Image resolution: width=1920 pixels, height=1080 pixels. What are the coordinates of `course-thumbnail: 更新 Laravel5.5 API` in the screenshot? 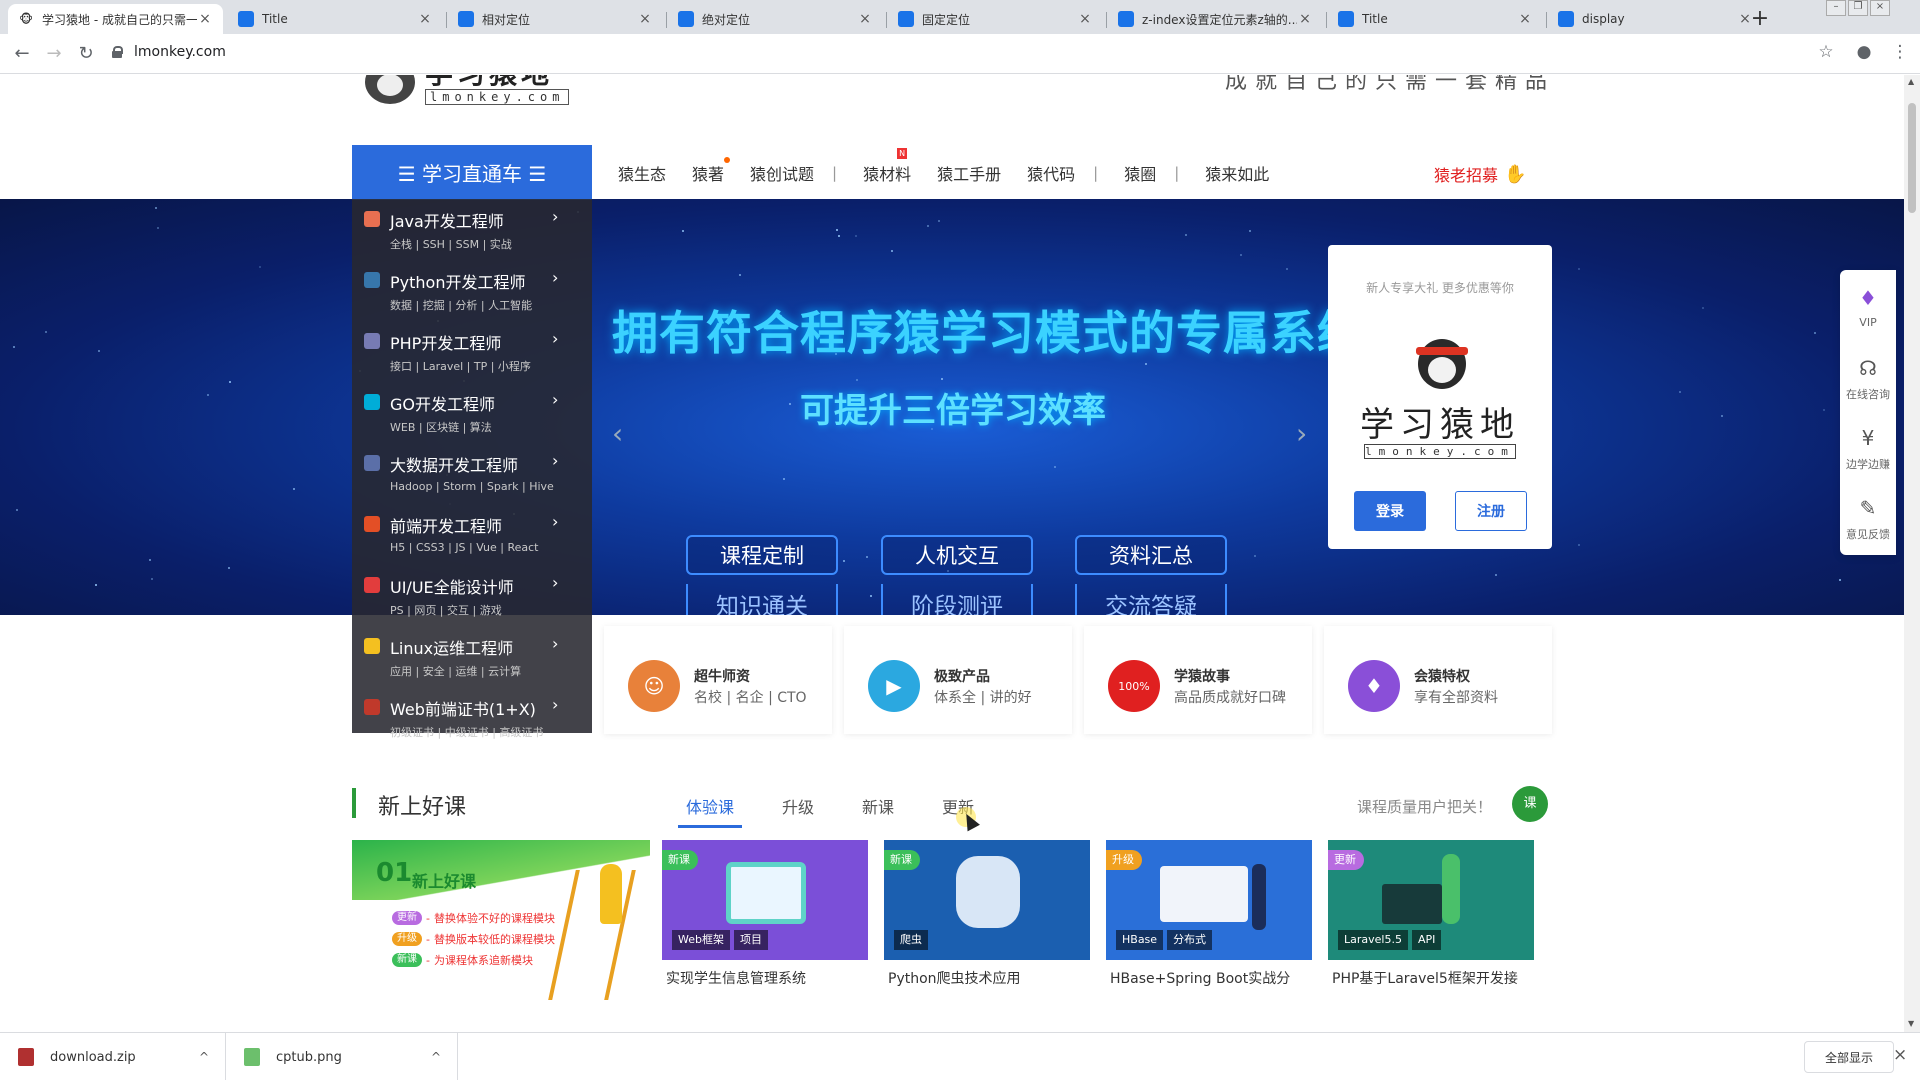 It's located at (1431, 900).